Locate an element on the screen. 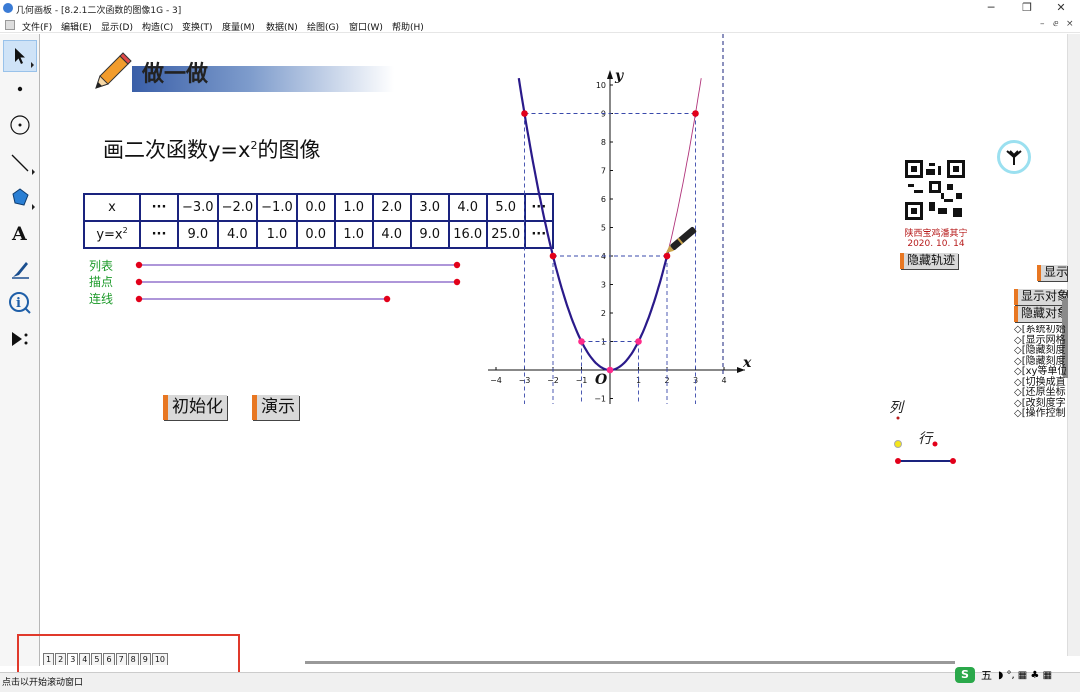  y-axis-label: y is located at coordinates (619, 76).